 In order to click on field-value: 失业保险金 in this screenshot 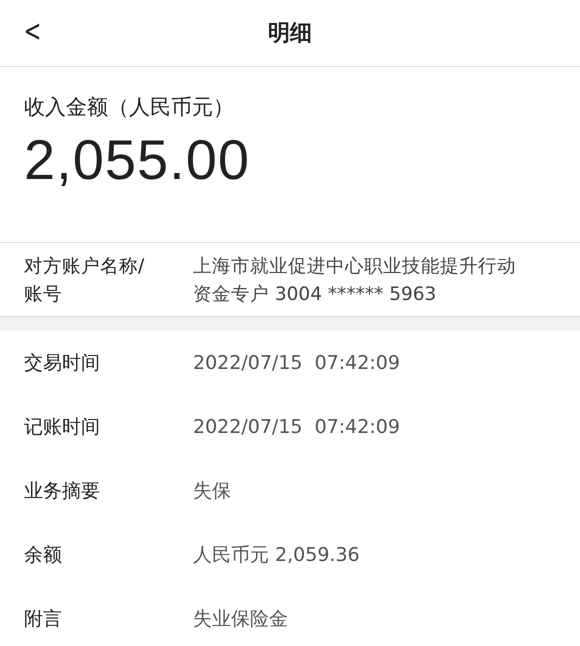, I will do `click(240, 619)`.